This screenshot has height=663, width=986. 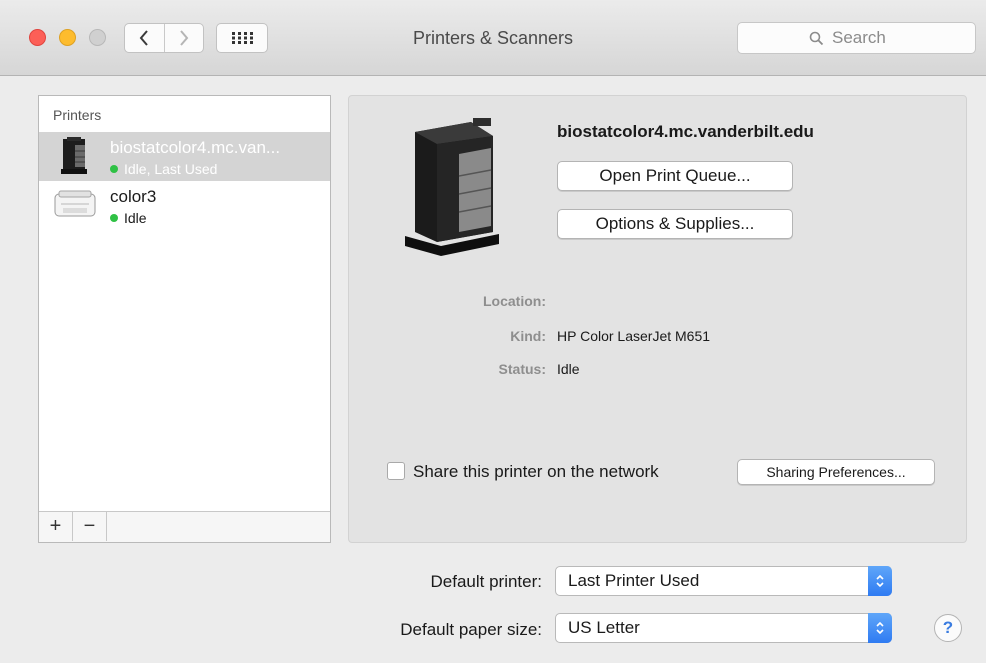 I want to click on kind-label: Kind:, so click(x=528, y=336).